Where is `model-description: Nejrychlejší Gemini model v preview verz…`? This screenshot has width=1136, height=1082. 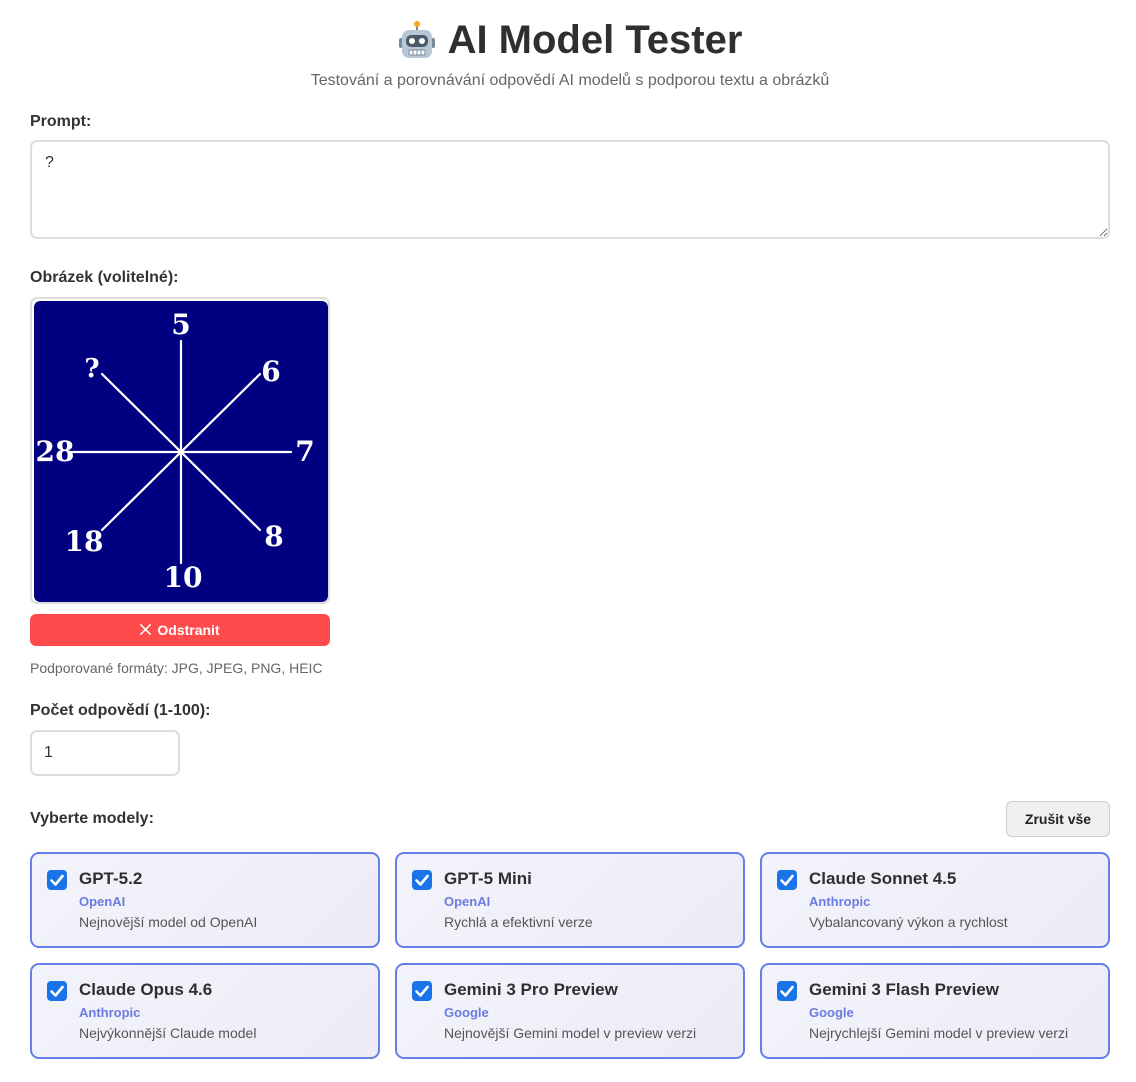
model-description: Nejrychlejší Gemini model v preview verz… is located at coordinates (939, 1033).